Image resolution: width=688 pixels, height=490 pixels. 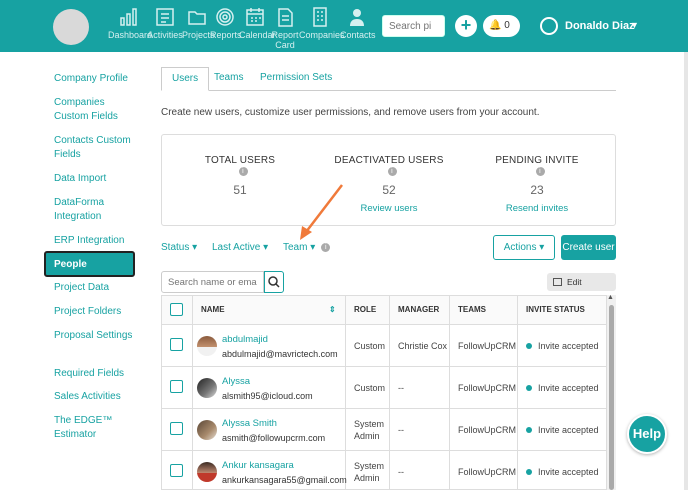 I want to click on nav-activities: Activities, so click(x=165, y=23).